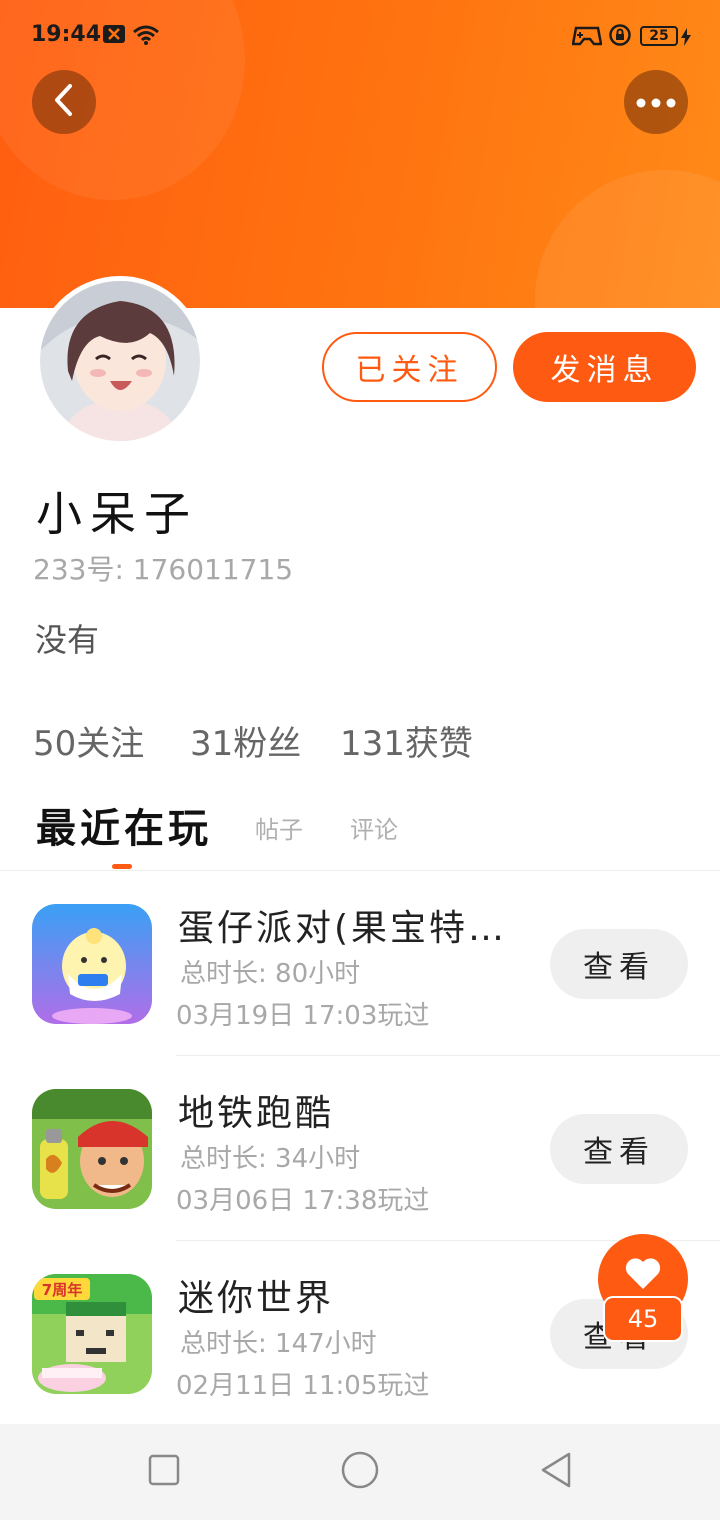 This screenshot has width=720, height=1520. Describe the element at coordinates (122, 866) in the screenshot. I see `active-tab-indicator` at that location.